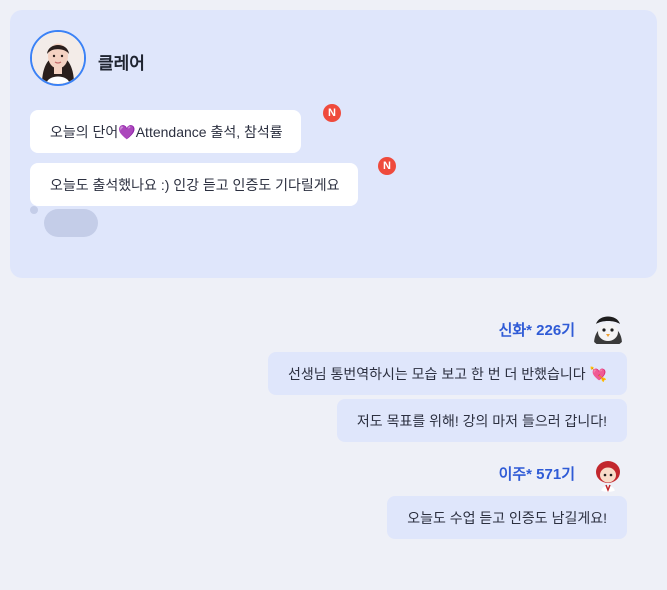 The width and height of the screenshot is (667, 590). I want to click on student-message-text: 오늘도 수업 듣고 인증도 남길게요!, so click(507, 517).